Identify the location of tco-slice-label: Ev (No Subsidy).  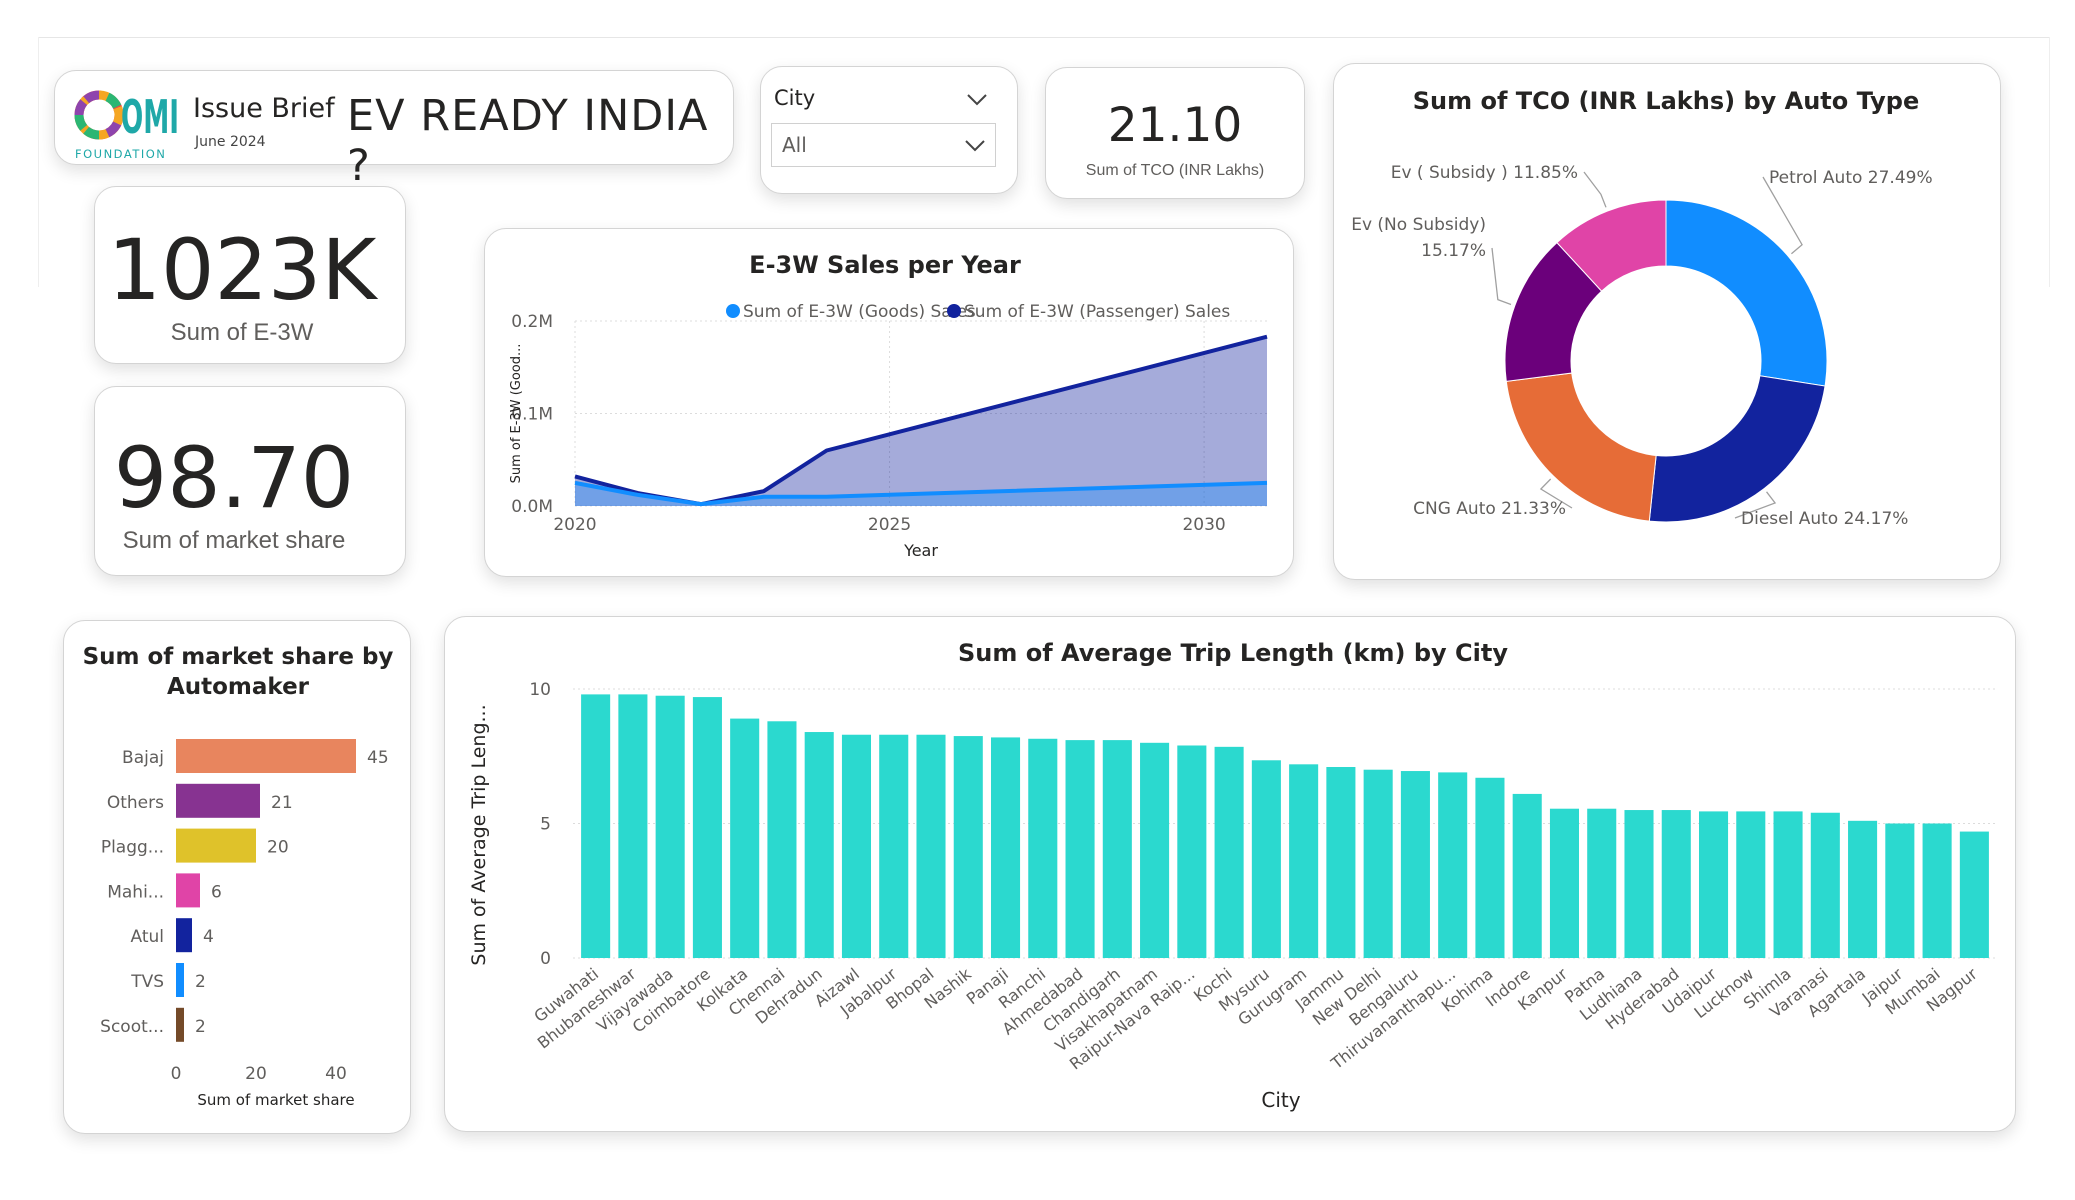
(1418, 225).